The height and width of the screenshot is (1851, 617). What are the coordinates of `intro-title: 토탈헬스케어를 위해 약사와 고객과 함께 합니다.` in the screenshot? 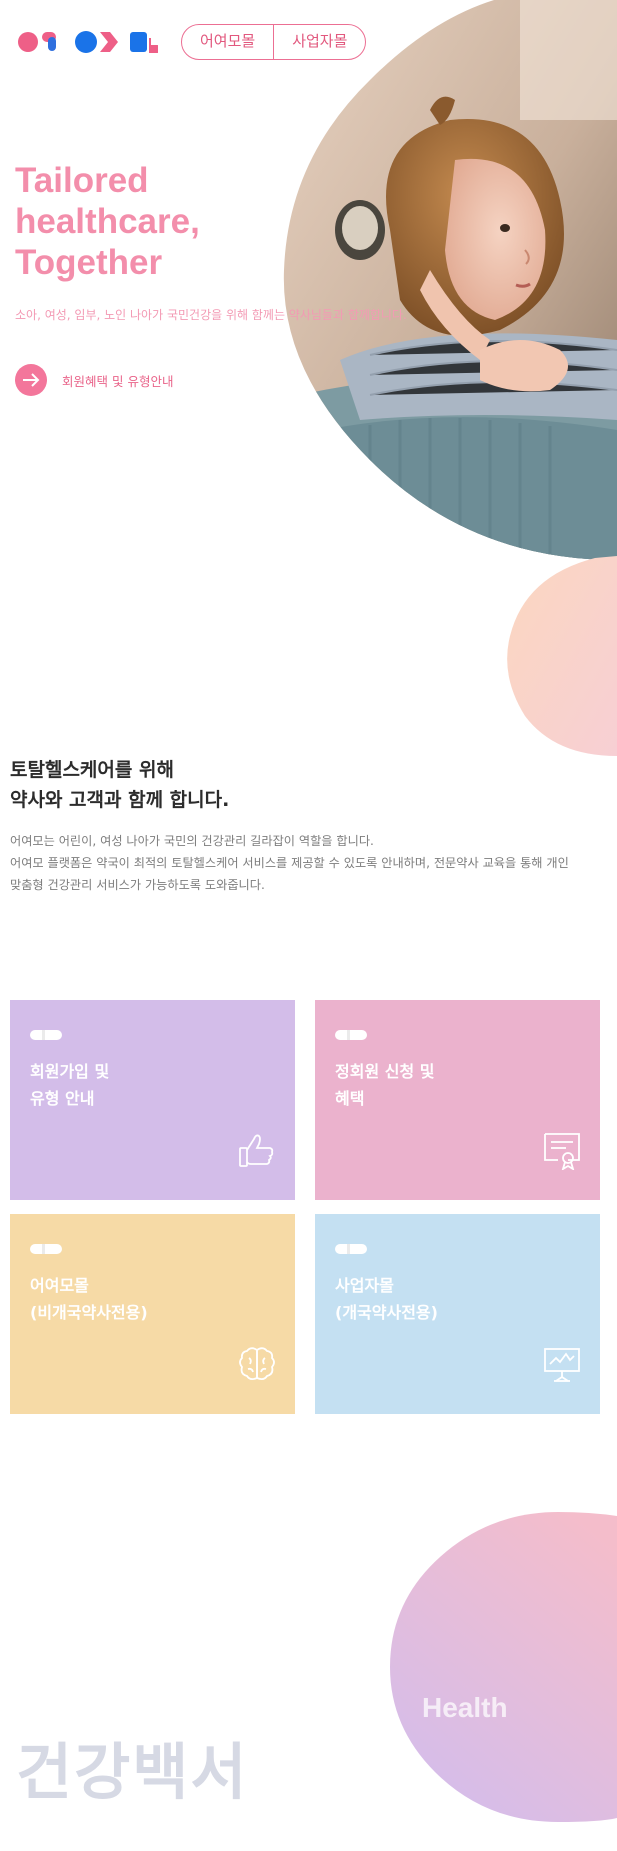 It's located at (120, 785).